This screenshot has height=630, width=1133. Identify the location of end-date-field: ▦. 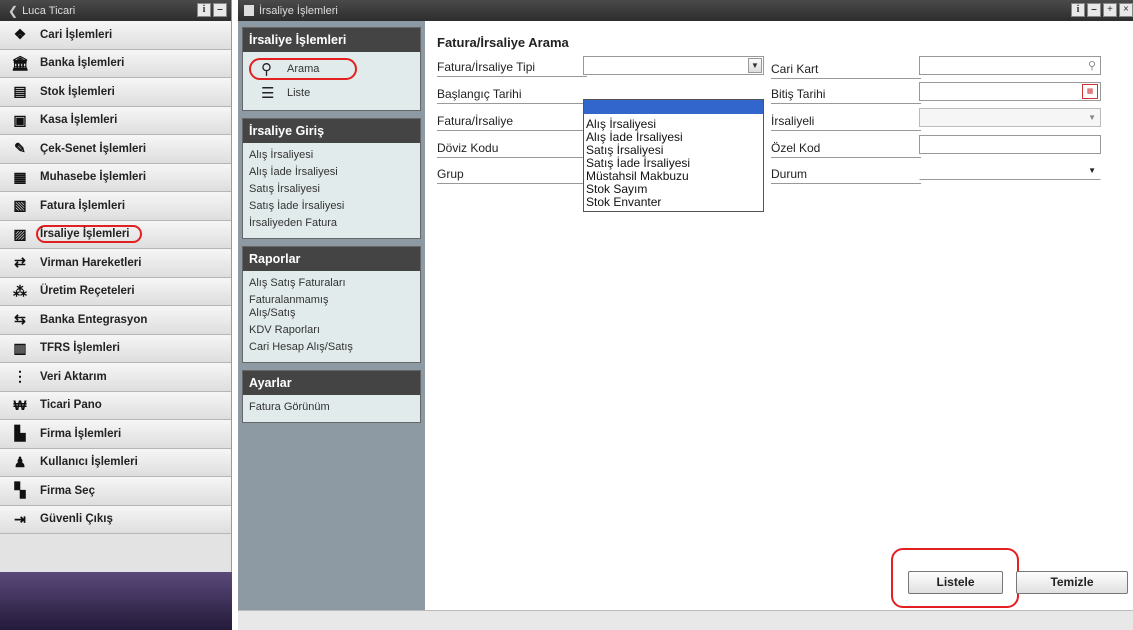
(1010, 91).